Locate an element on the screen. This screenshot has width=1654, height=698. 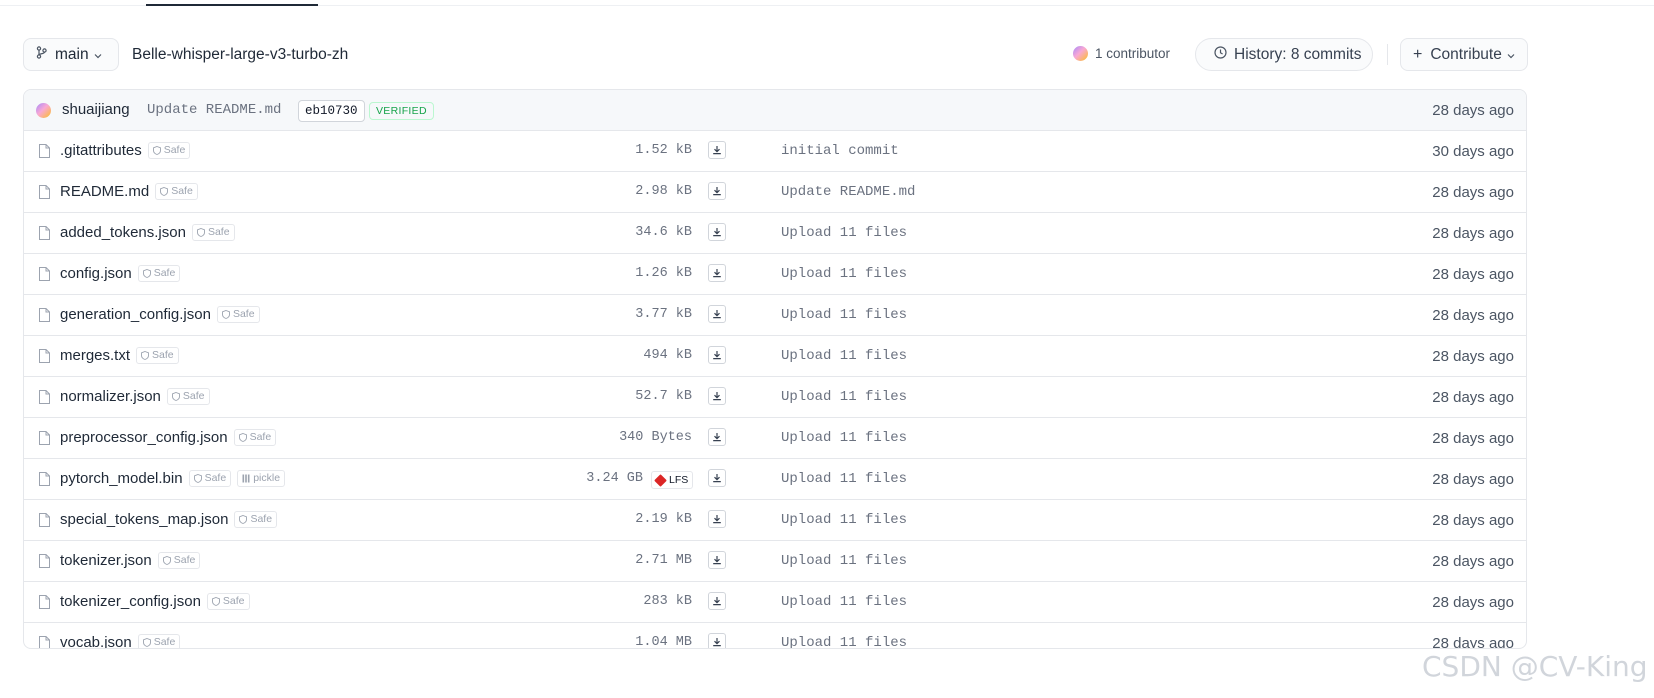
file-name: special_tokens_map.json is located at coordinates (144, 519).